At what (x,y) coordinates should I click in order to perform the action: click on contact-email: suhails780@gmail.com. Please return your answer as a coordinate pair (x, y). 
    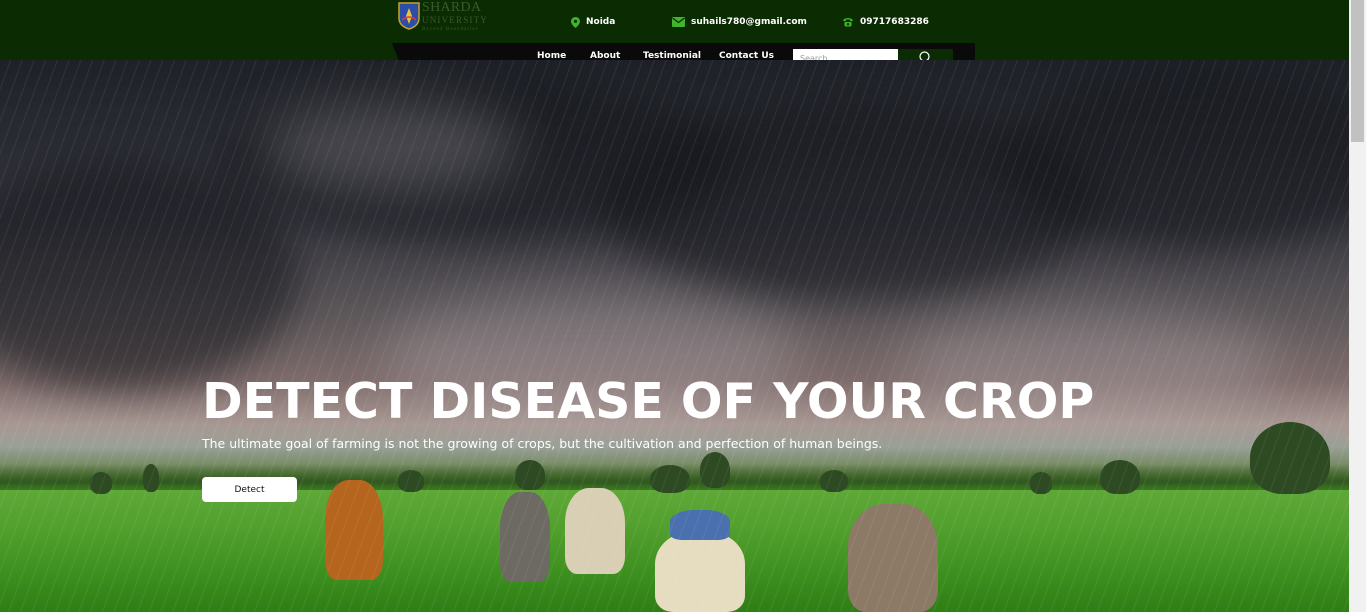
    Looking at the image, I should click on (739, 22).